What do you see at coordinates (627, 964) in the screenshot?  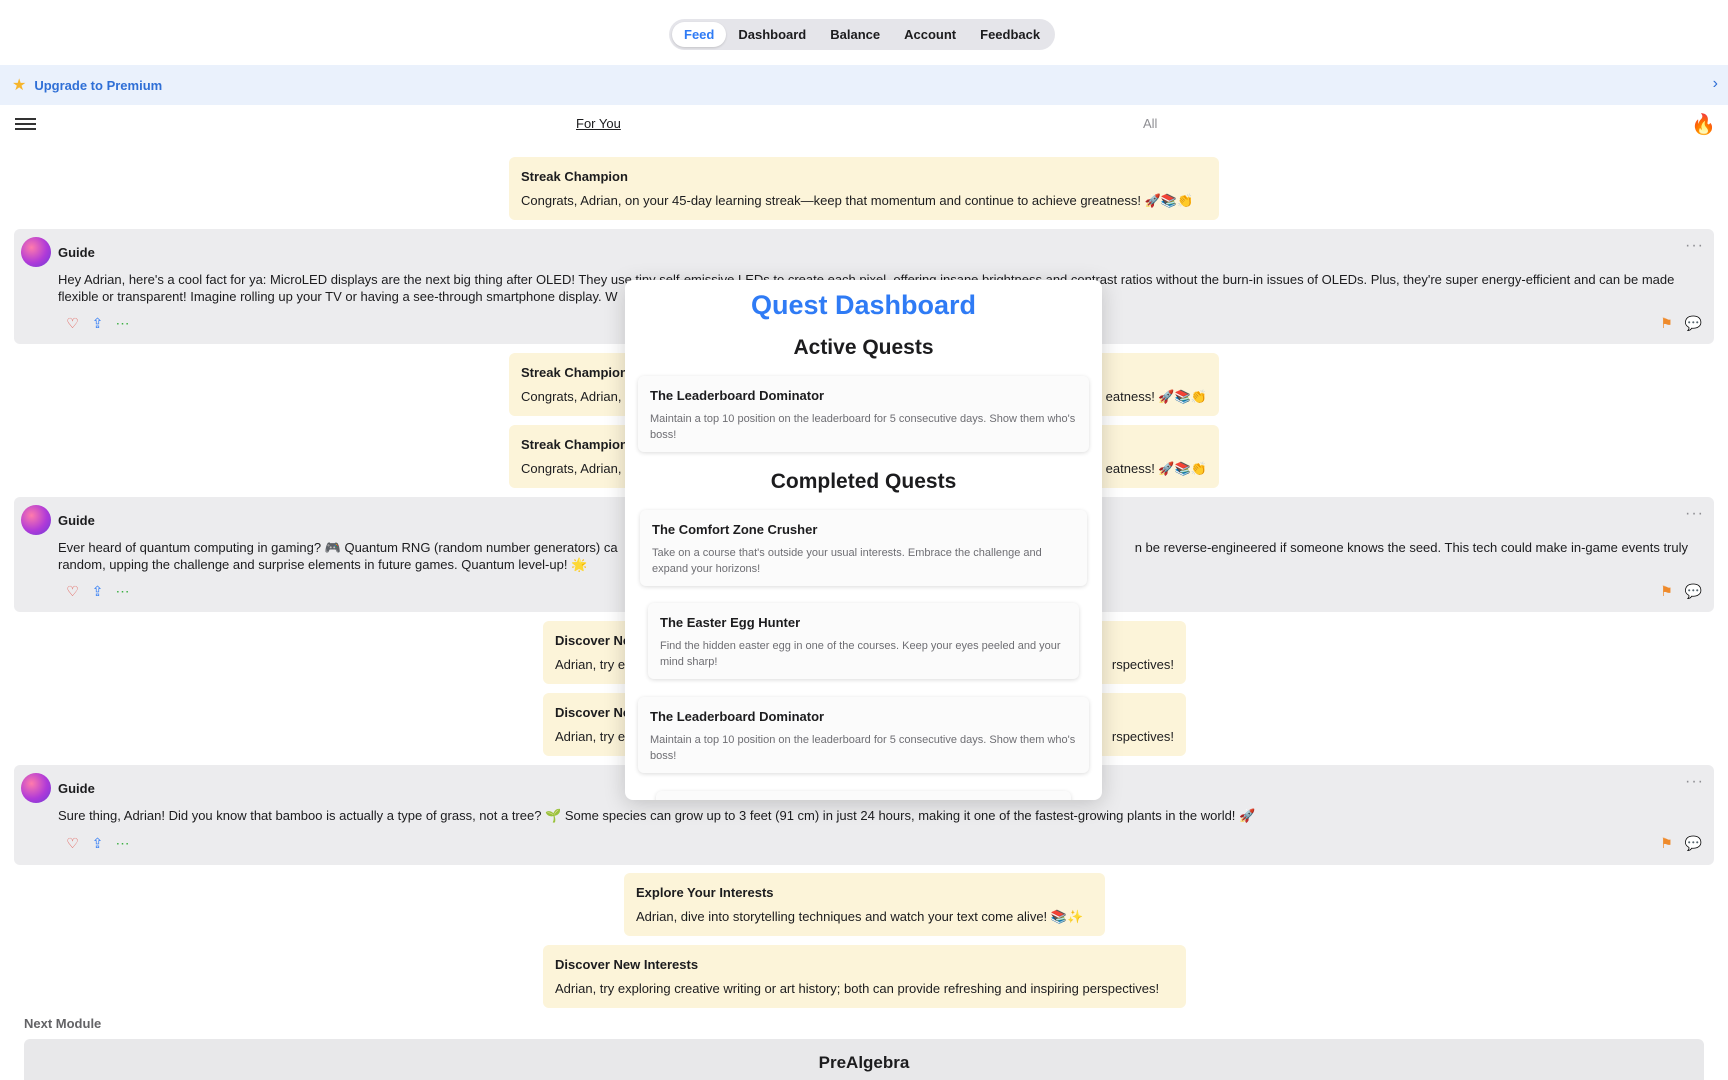 I see `card-title: Discover New Interests` at bounding box center [627, 964].